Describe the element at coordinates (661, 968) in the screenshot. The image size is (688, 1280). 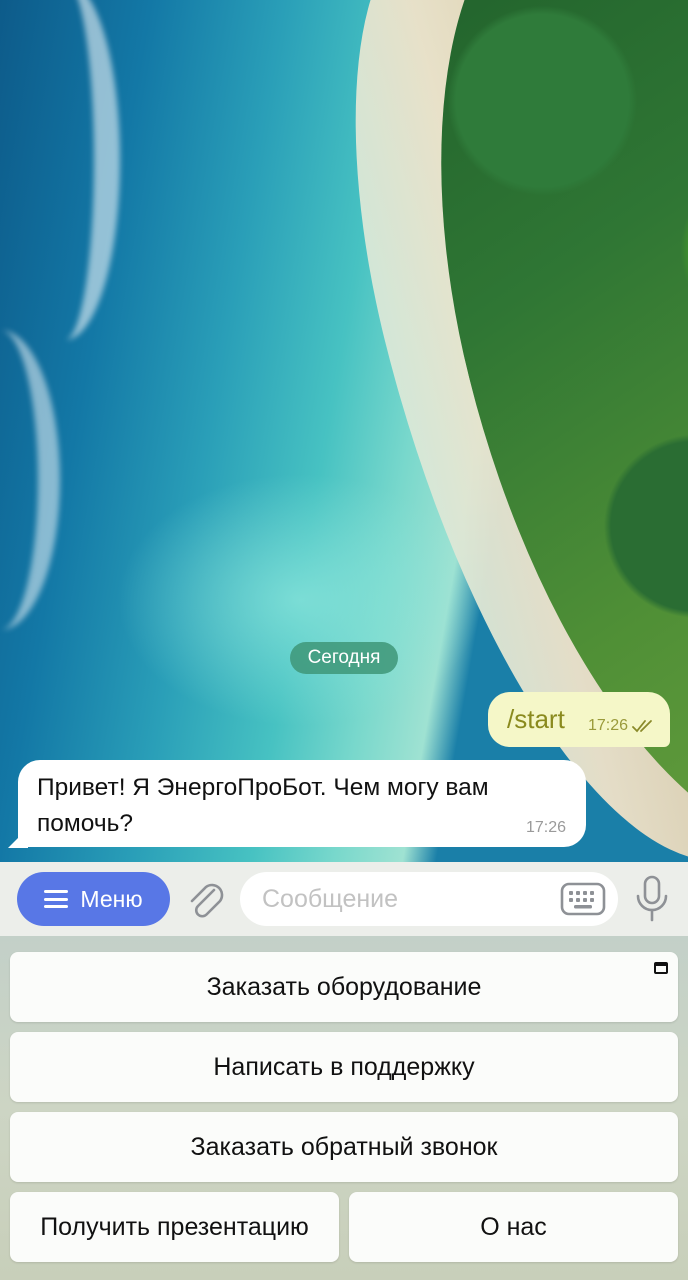
I see `web-app-icon` at that location.